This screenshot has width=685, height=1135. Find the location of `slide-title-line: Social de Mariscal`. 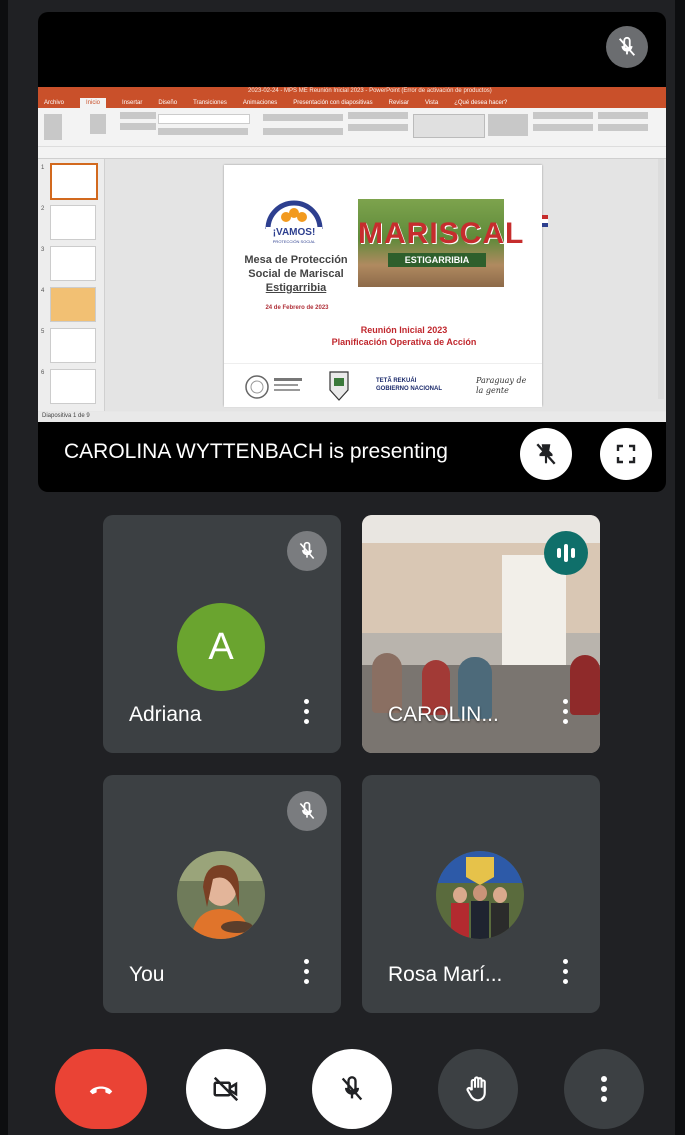

slide-title-line: Social de Mariscal is located at coordinates (296, 274).